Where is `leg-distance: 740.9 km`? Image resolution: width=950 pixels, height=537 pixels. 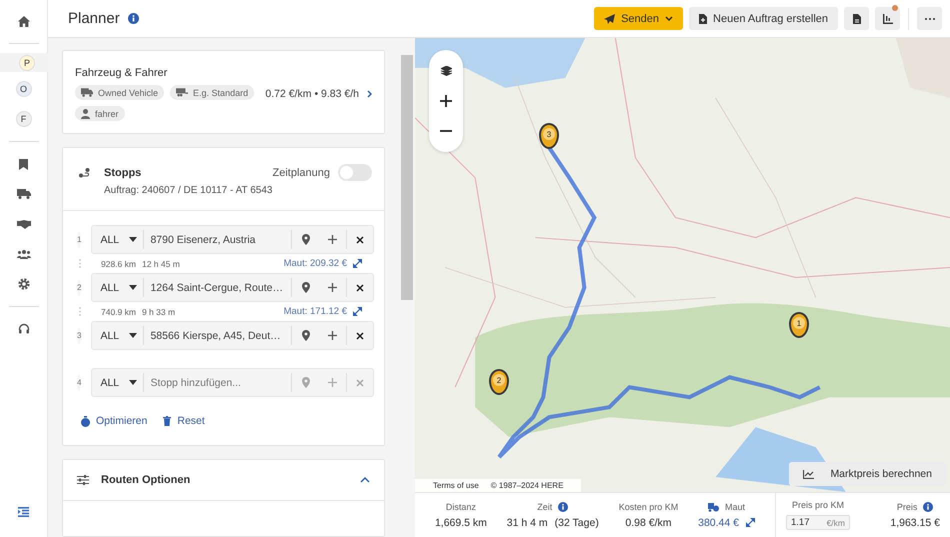 leg-distance: 740.9 km is located at coordinates (118, 311).